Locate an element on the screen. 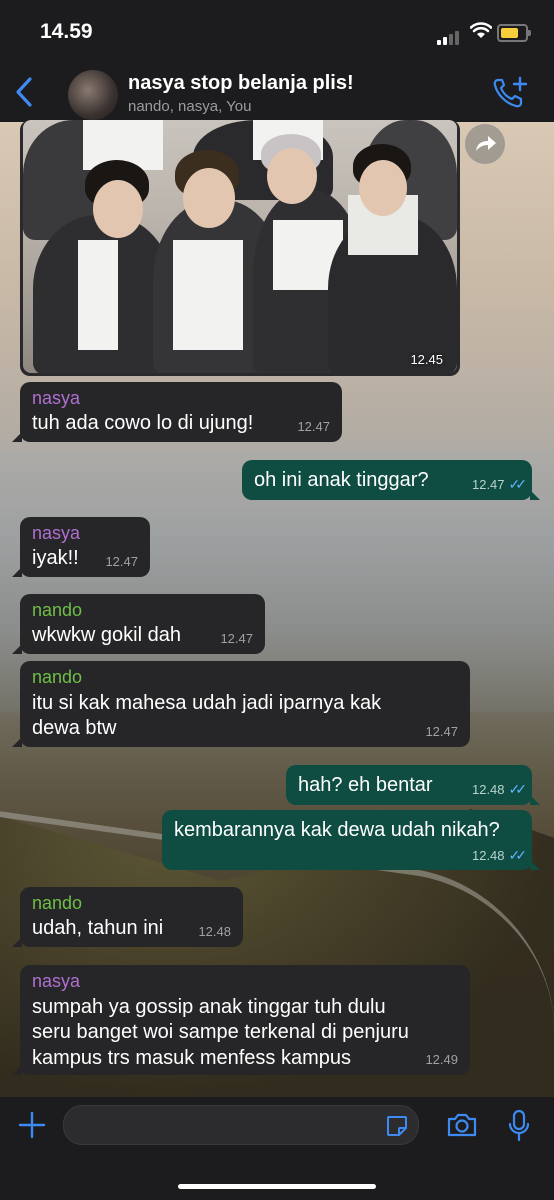 The image size is (554, 1200). message-text: udah, tahun ini is located at coordinates (98, 928).